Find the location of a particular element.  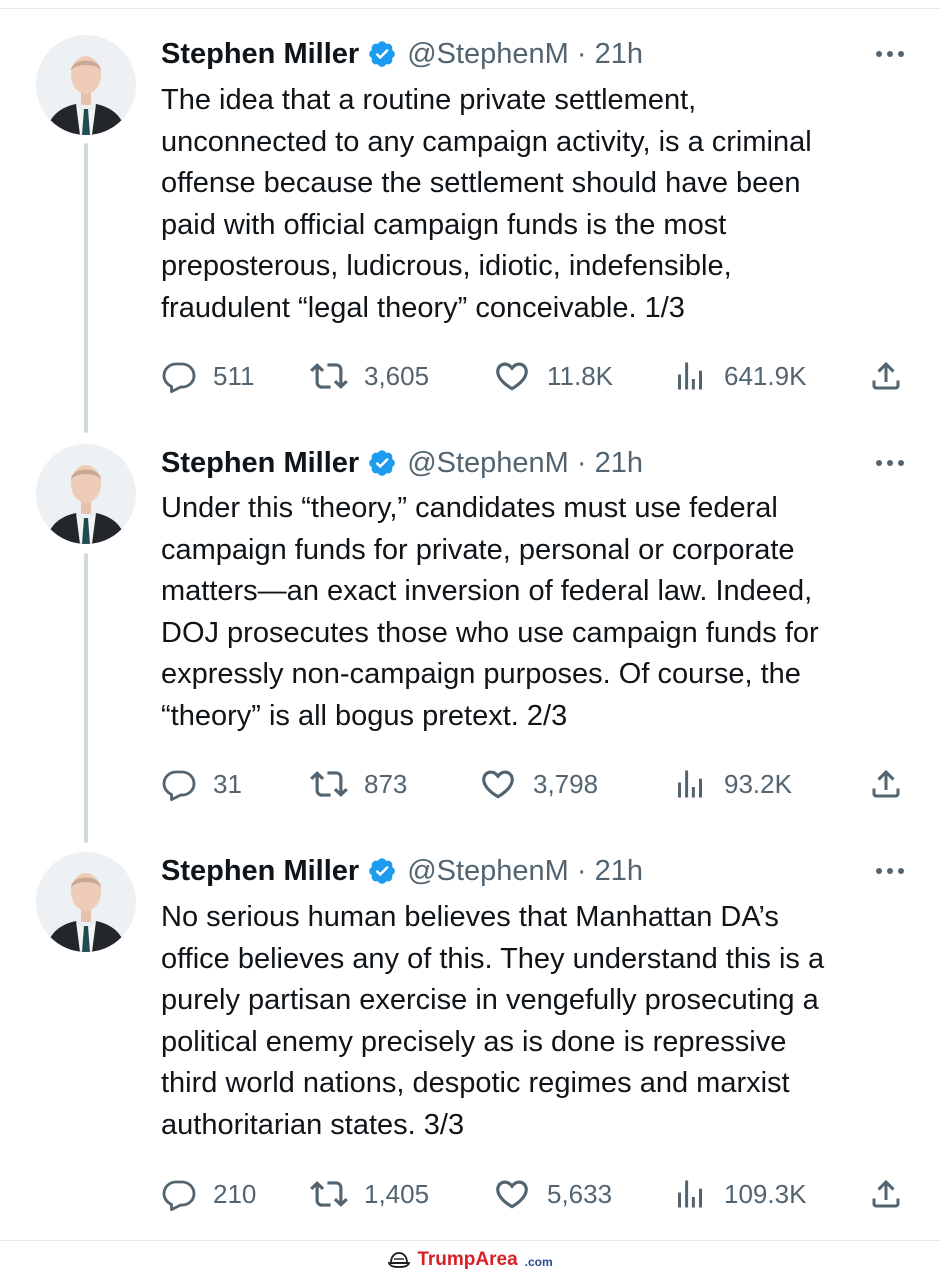

like-button: 3,798 is located at coordinates (538, 784).